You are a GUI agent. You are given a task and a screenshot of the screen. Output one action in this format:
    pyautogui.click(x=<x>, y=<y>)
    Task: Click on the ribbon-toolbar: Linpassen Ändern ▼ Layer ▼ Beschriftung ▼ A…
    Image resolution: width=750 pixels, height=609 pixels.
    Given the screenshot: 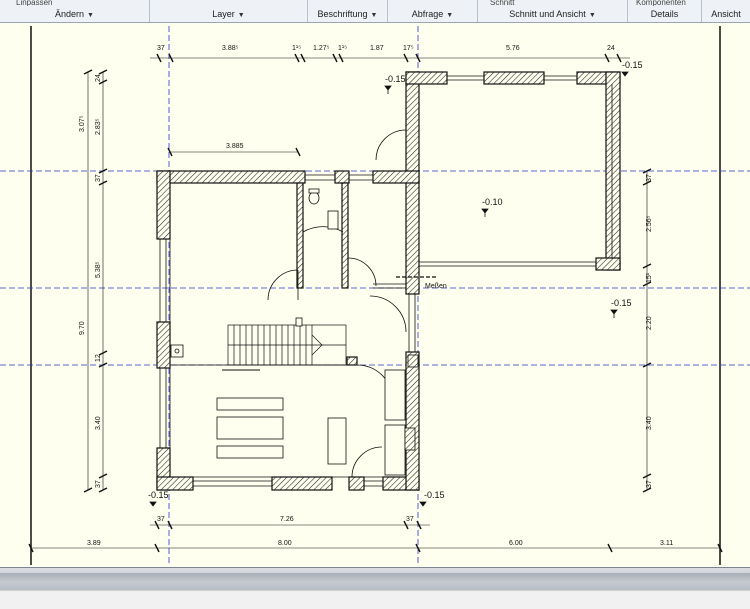 What is the action you would take?
    pyautogui.click(x=375, y=11)
    